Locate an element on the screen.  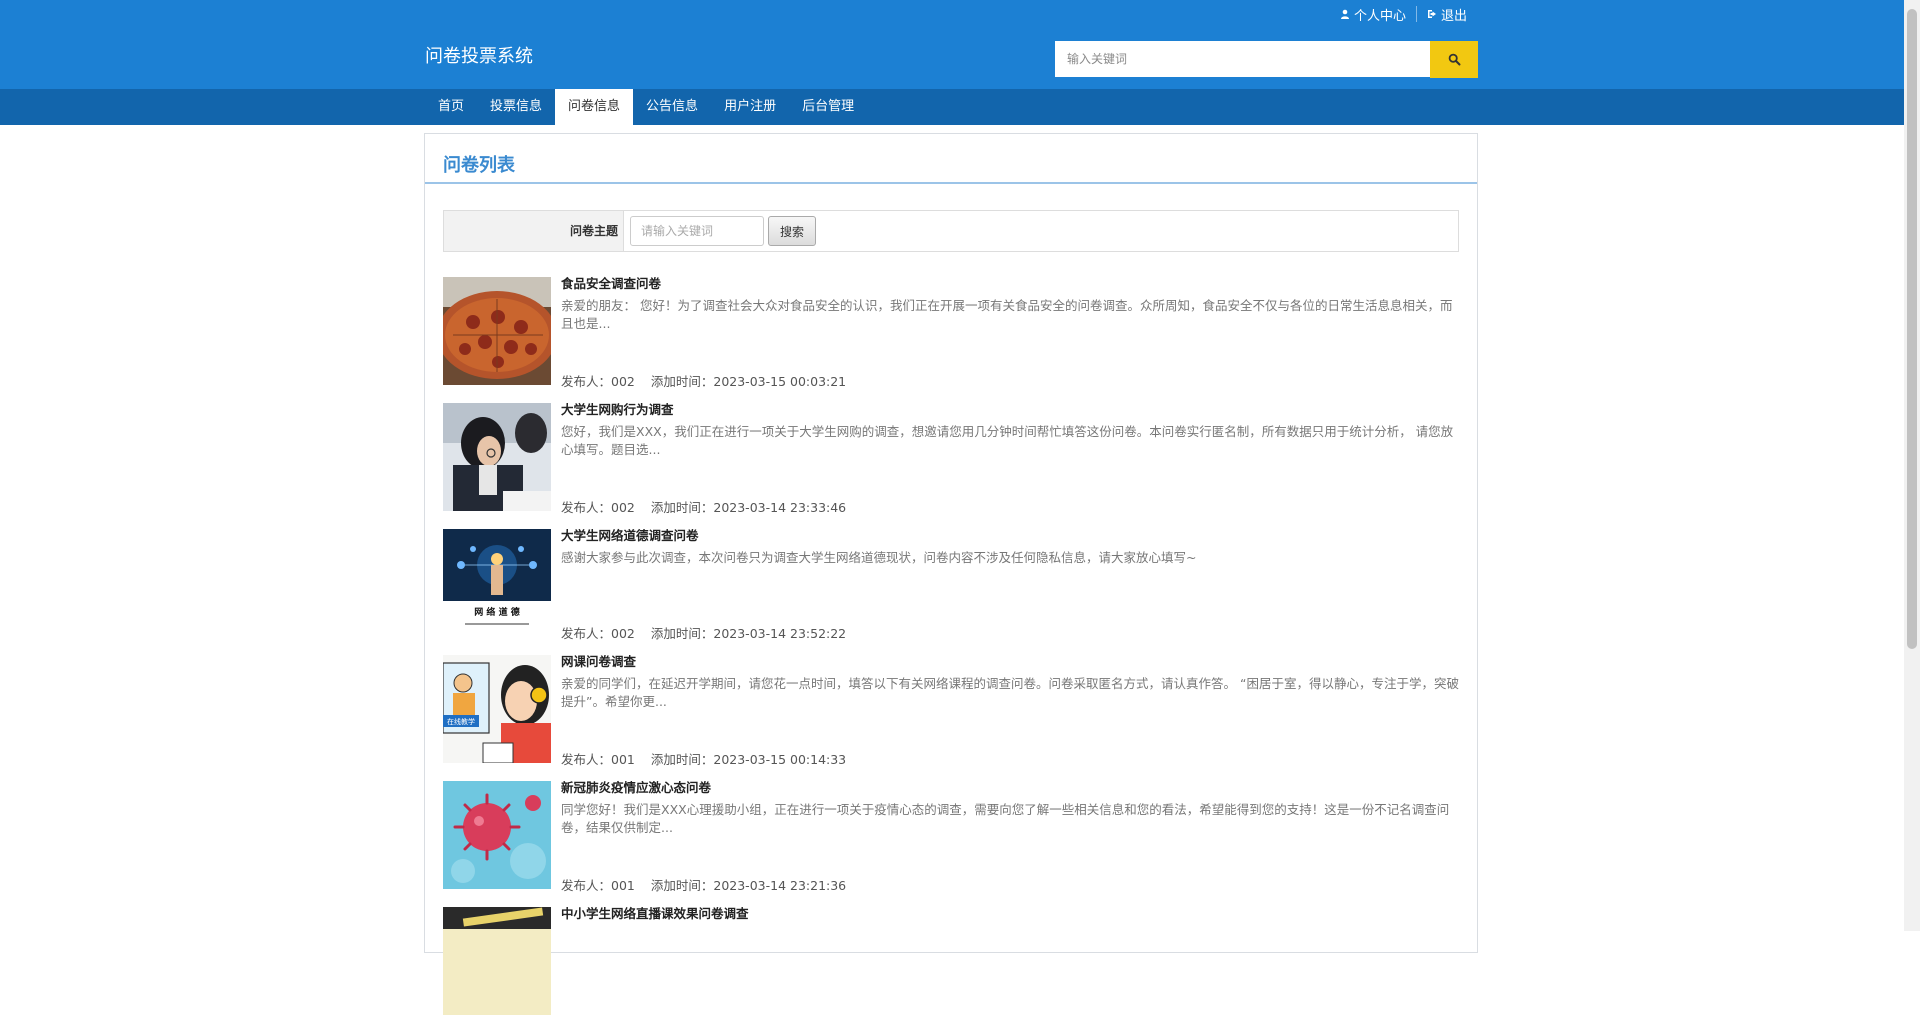
pen-image is located at coordinates (497, 961).